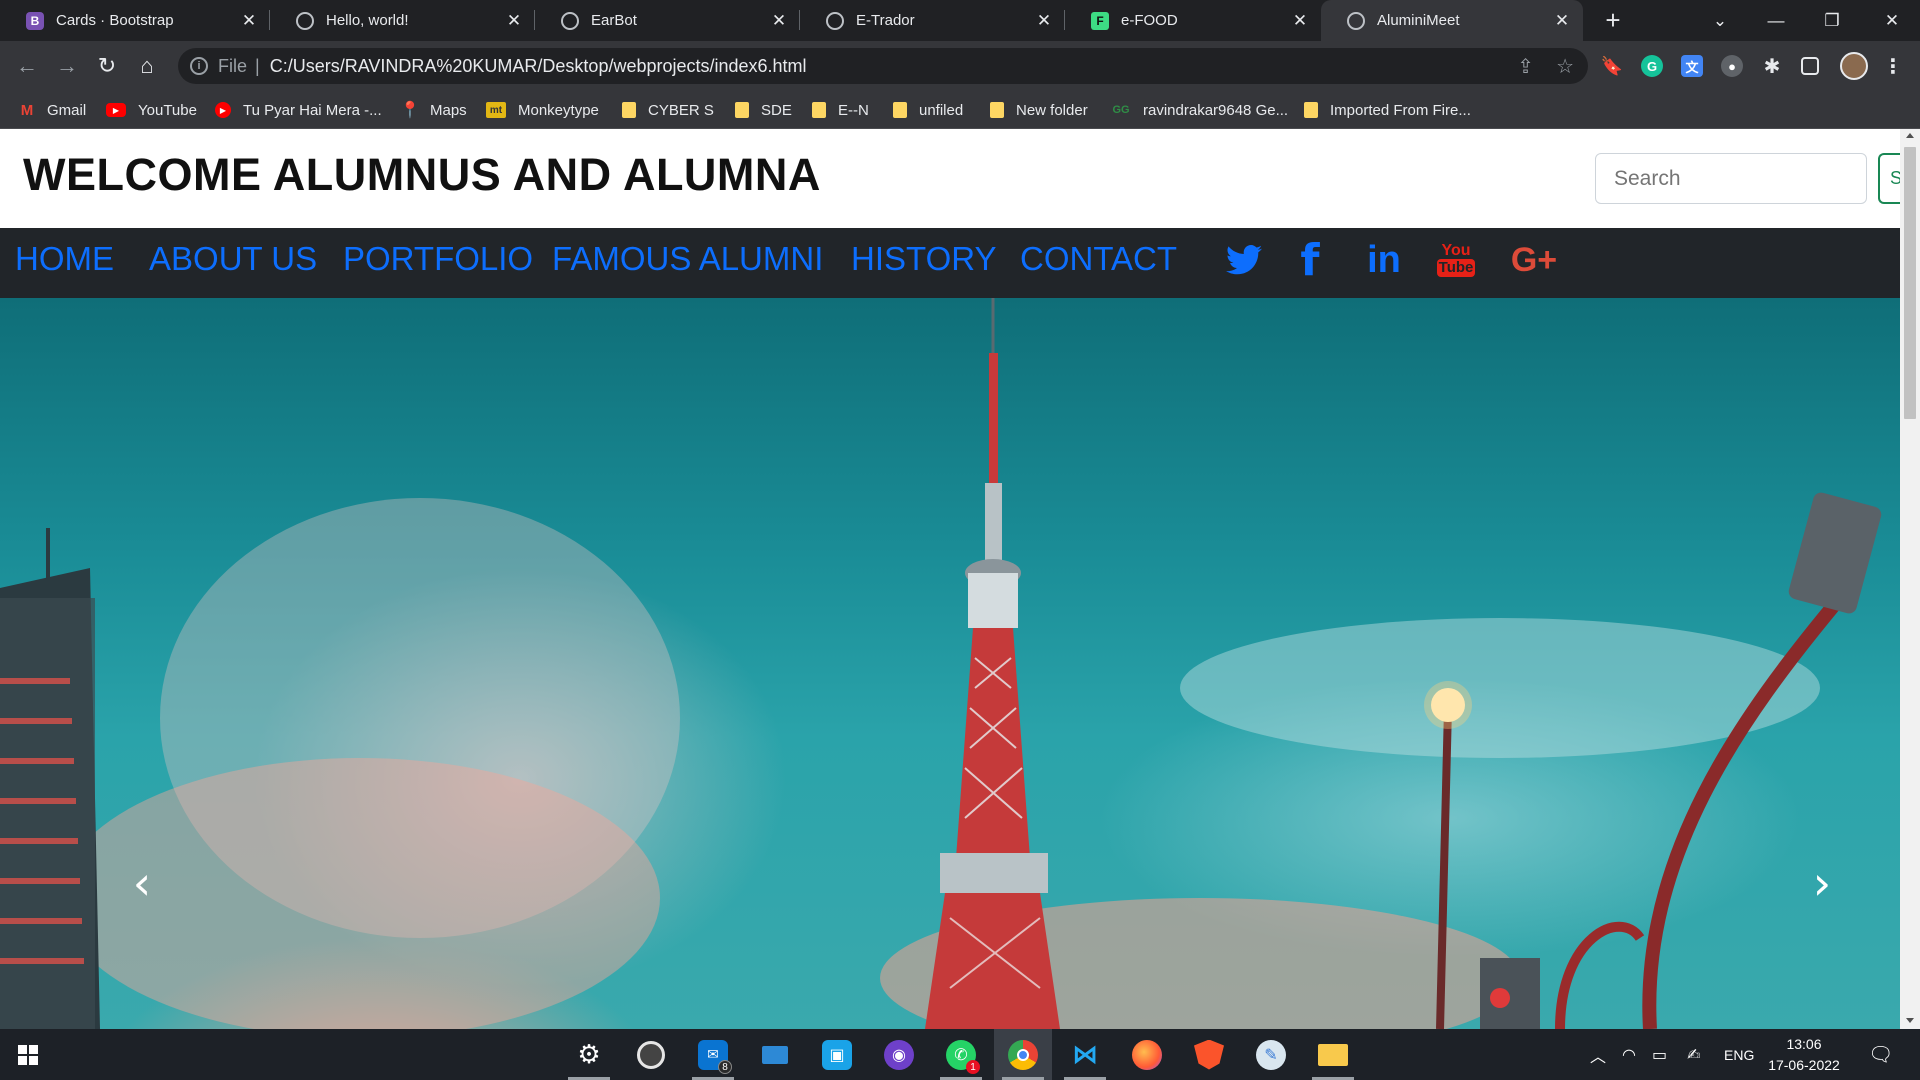 This screenshot has height=1080, width=1920. Describe the element at coordinates (1693, 1054) in the screenshot. I see `pen-icon: ✍` at that location.